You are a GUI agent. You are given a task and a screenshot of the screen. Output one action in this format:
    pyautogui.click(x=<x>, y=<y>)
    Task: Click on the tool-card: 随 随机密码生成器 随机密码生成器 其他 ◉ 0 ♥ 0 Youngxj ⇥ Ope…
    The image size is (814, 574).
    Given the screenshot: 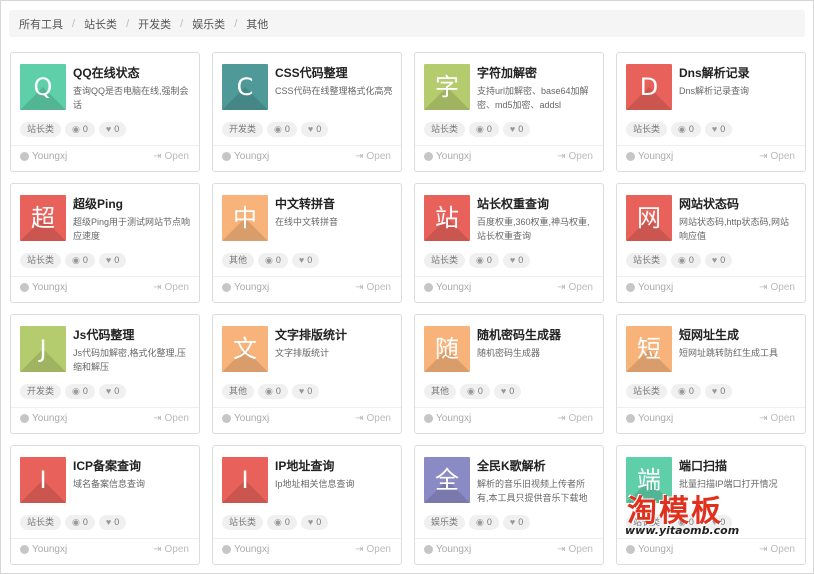 What is the action you would take?
    pyautogui.click(x=509, y=374)
    